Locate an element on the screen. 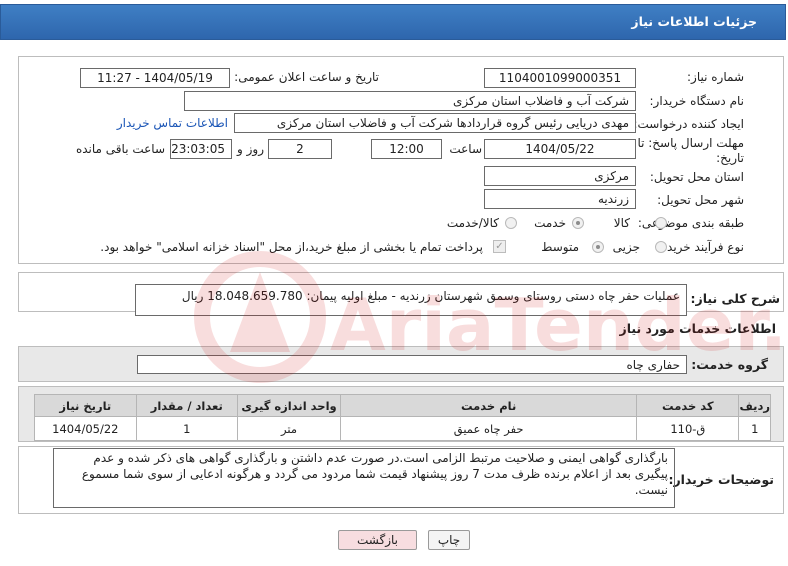 This screenshot has height=566, width=788. description-label: شرح کلی نیاز: is located at coordinates (735, 298).